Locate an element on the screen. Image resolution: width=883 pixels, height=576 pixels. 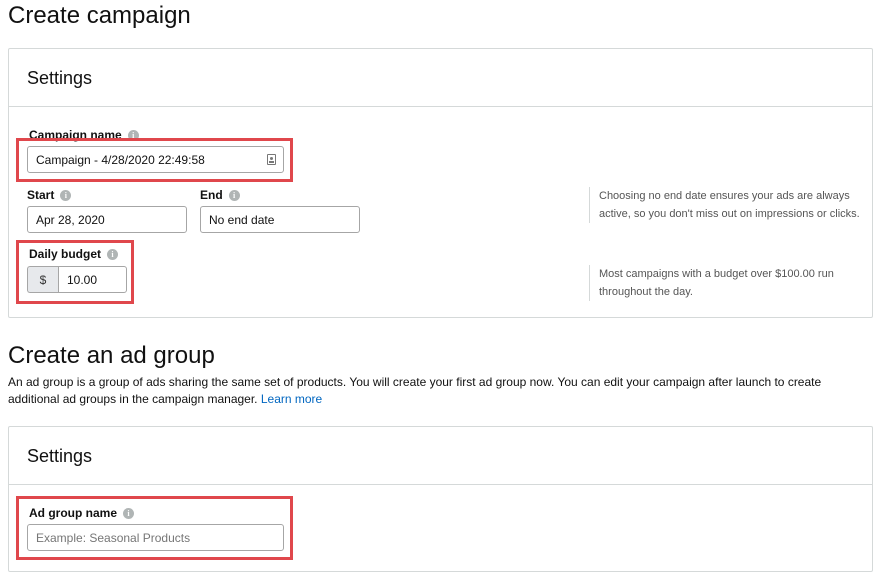
highlight-campaign-name is located at coordinates (154, 160).